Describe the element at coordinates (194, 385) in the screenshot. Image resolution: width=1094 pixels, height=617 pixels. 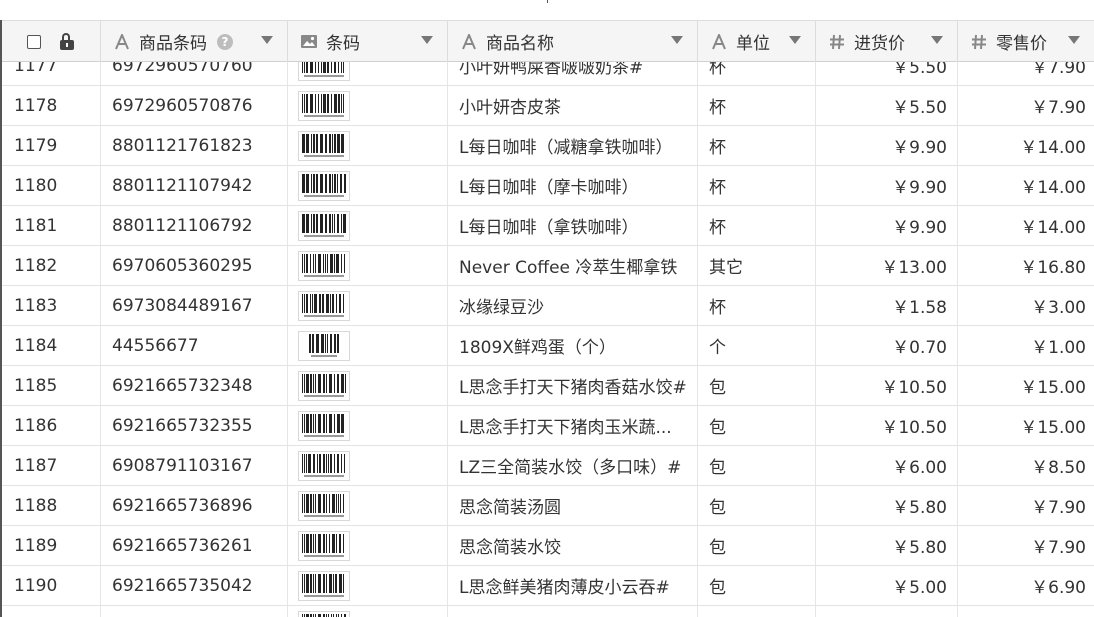
I see `product-code-cell: 6921665732348` at that location.